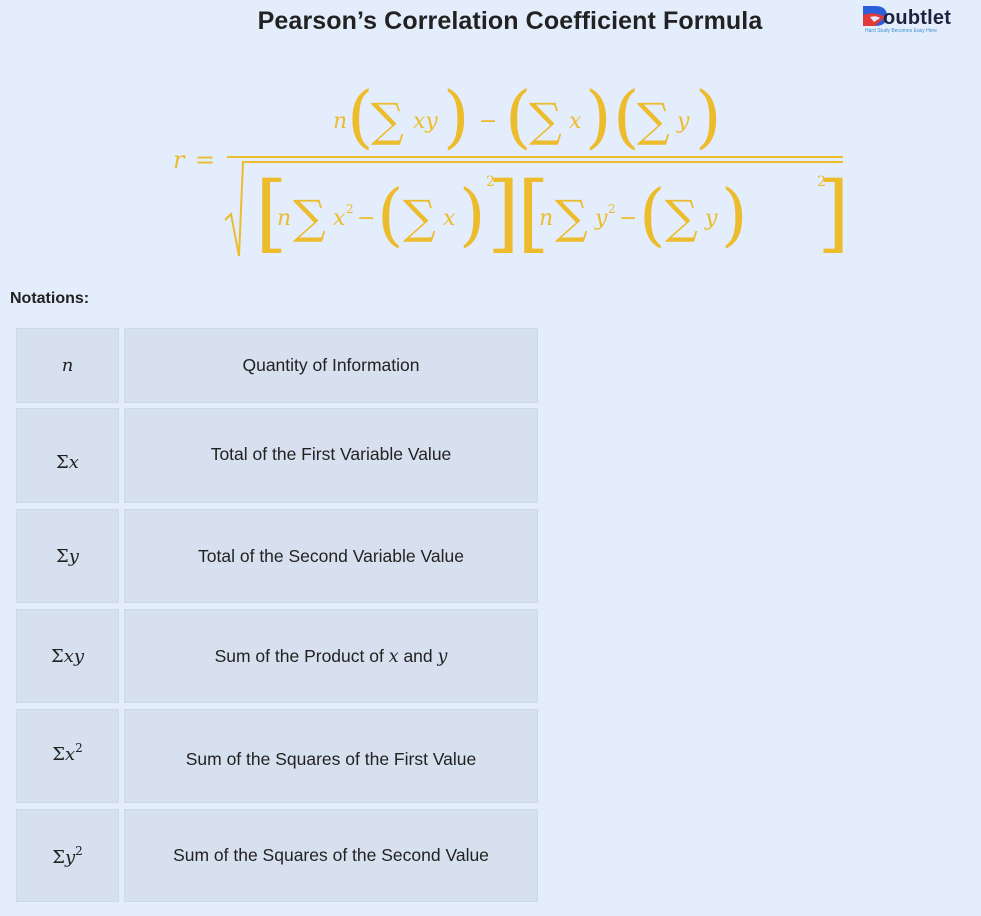  I want to click on description-cell: Sum of the Squares of the Second Value, so click(331, 855).